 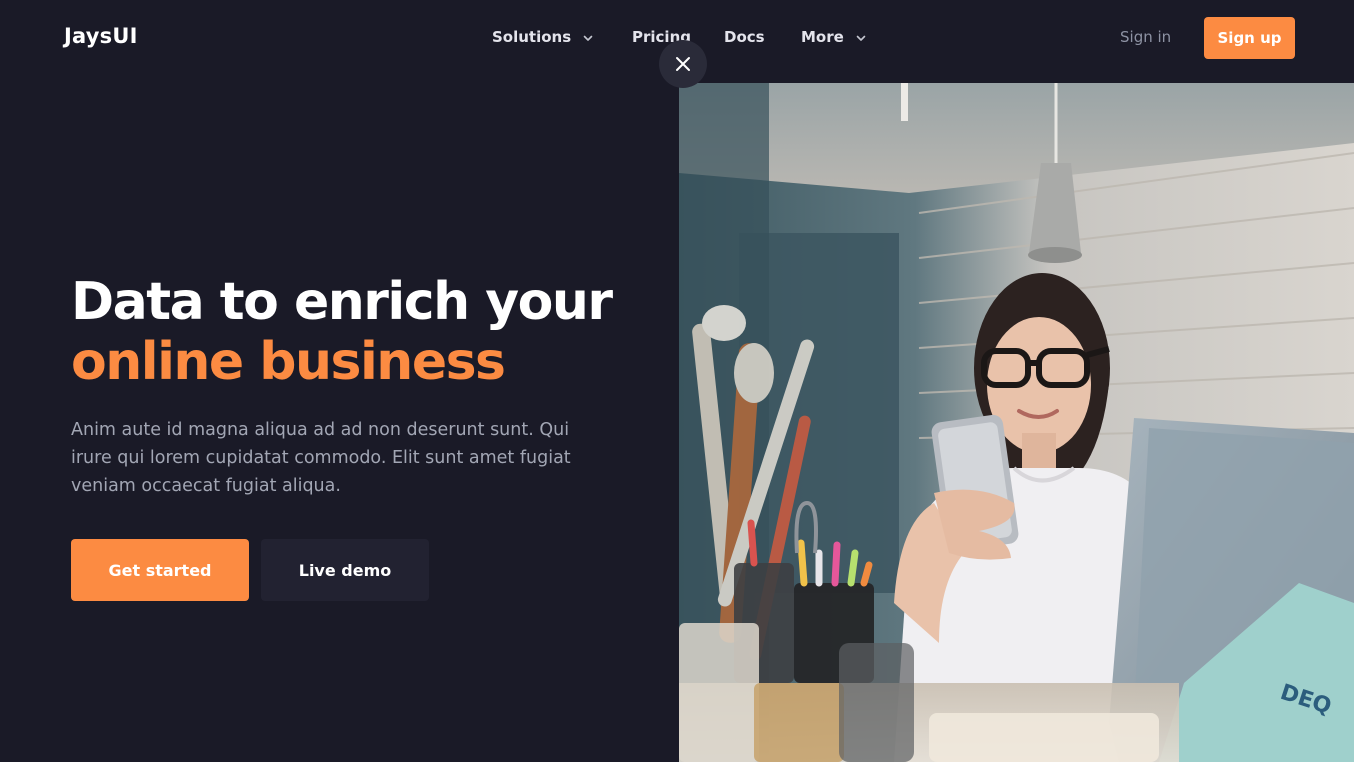 What do you see at coordinates (345, 570) in the screenshot?
I see `live-demo-button: Live demo` at bounding box center [345, 570].